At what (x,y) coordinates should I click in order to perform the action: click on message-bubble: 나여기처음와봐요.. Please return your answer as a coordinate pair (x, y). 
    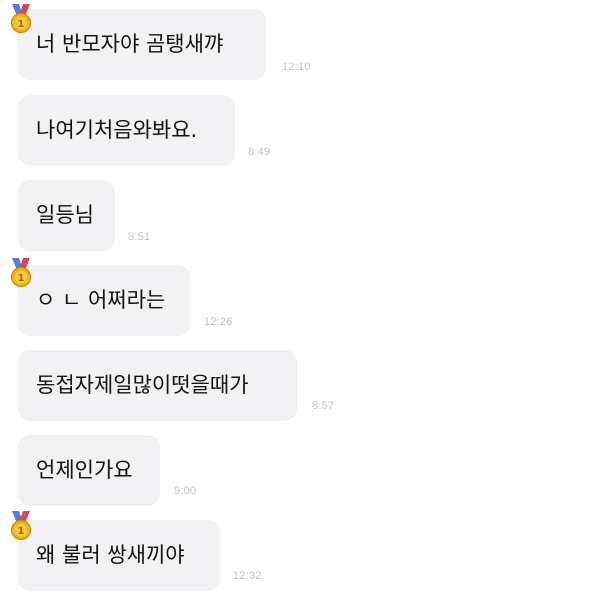
    Looking at the image, I should click on (126, 130).